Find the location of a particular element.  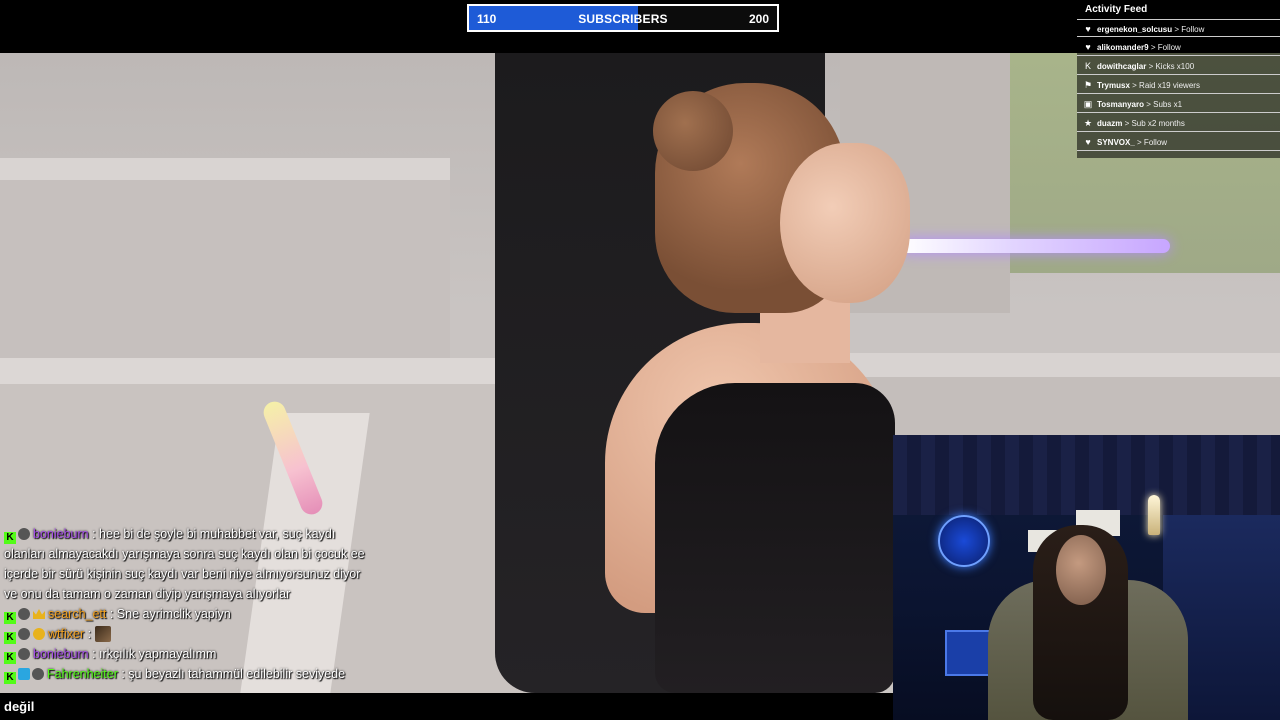

feed-item: Kdowithcaglar > Kicks x100 is located at coordinates (1178, 66).